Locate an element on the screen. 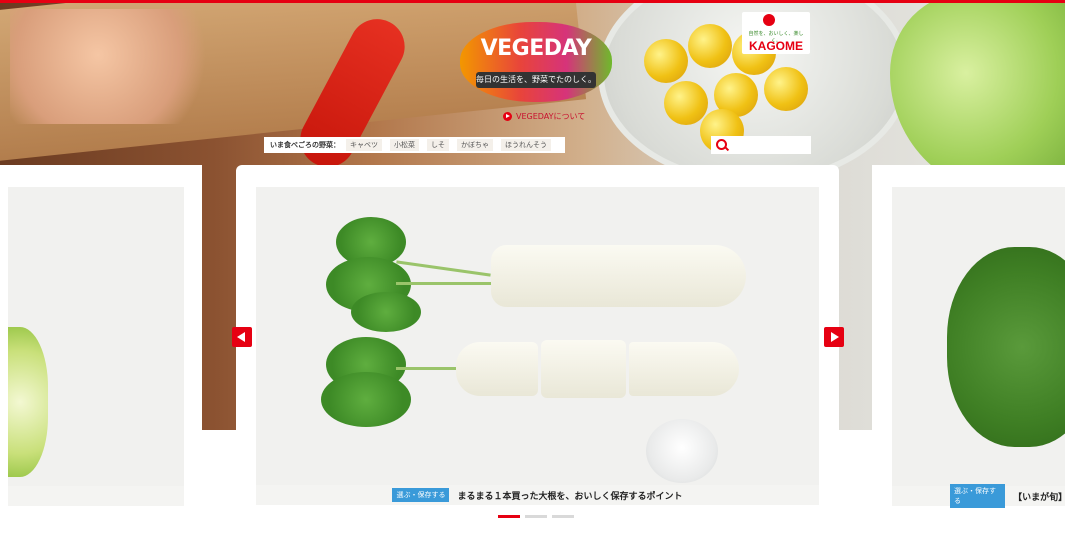  carousel-card-next: 選ぶ・保存する 【いまが旬】 is located at coordinates (968, 336).